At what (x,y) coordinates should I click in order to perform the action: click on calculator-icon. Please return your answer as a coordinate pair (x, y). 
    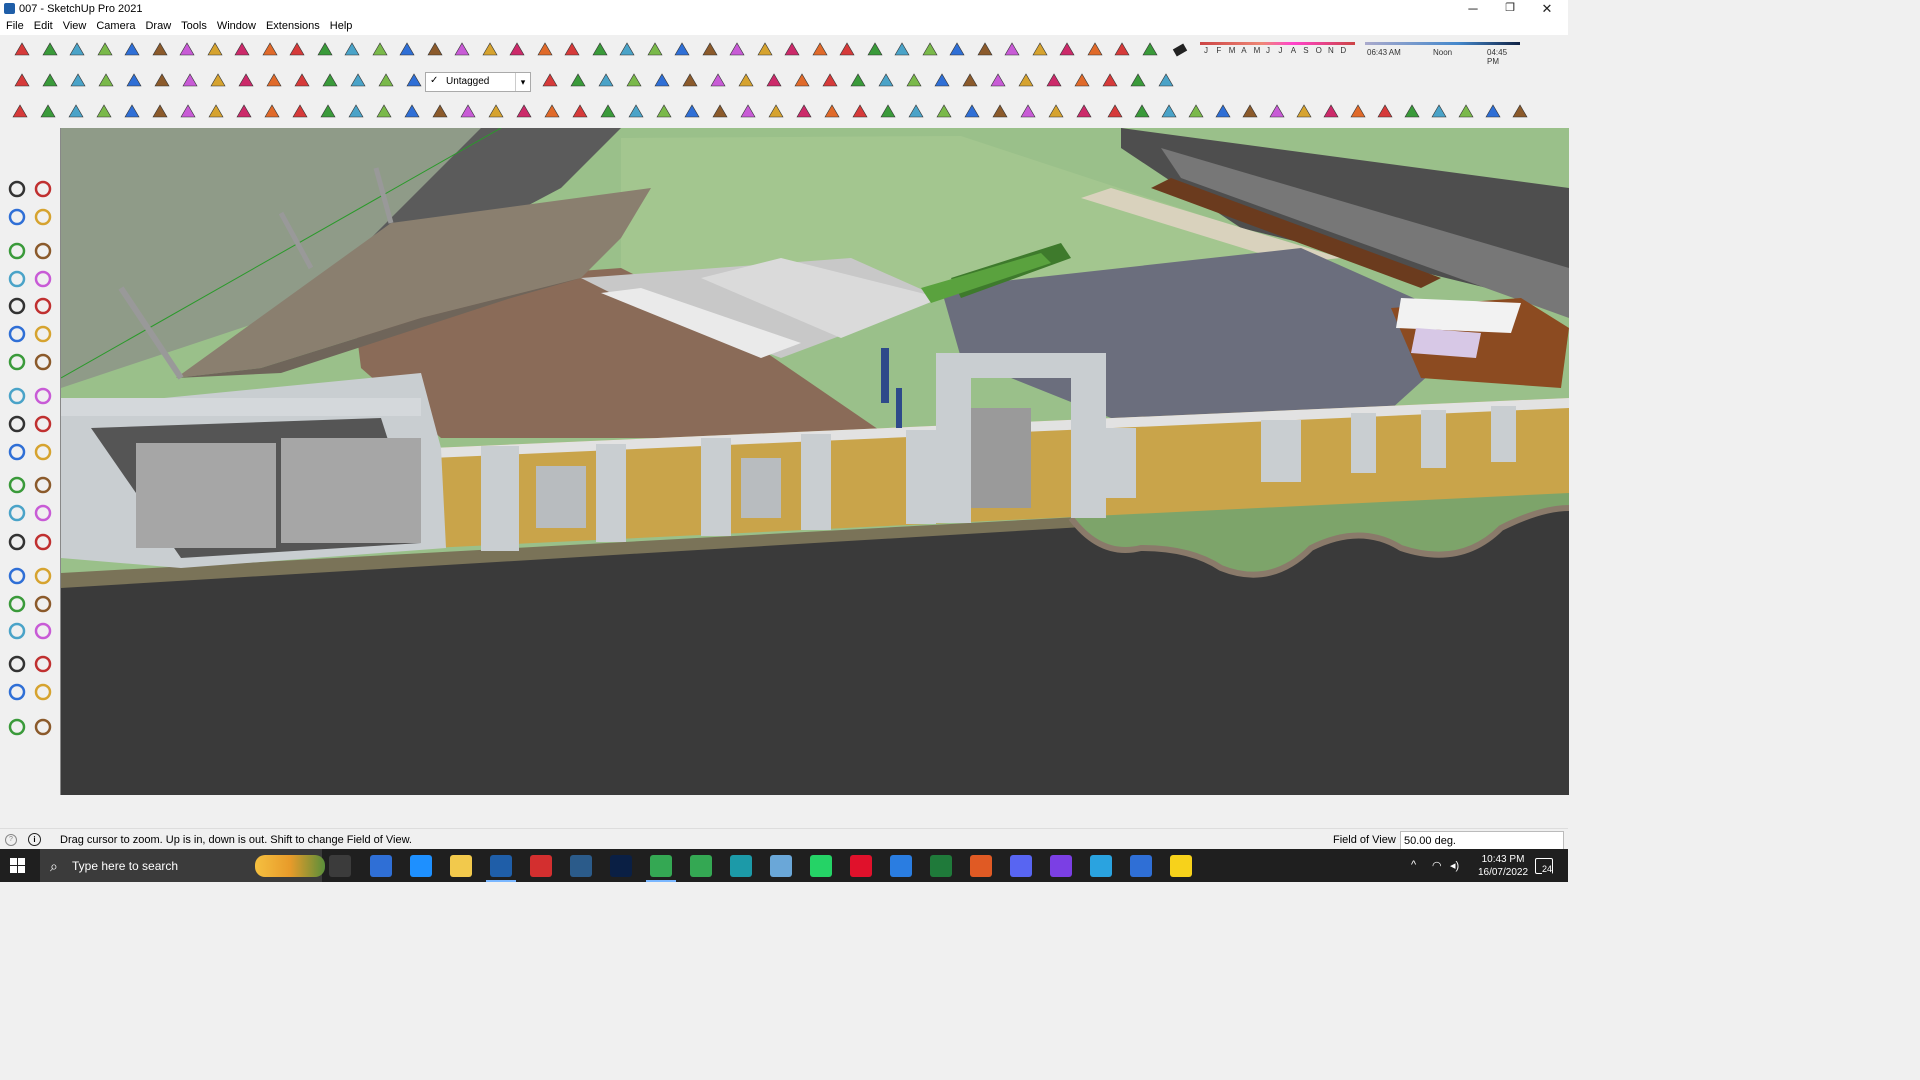
    Looking at the image, I should click on (381, 866).